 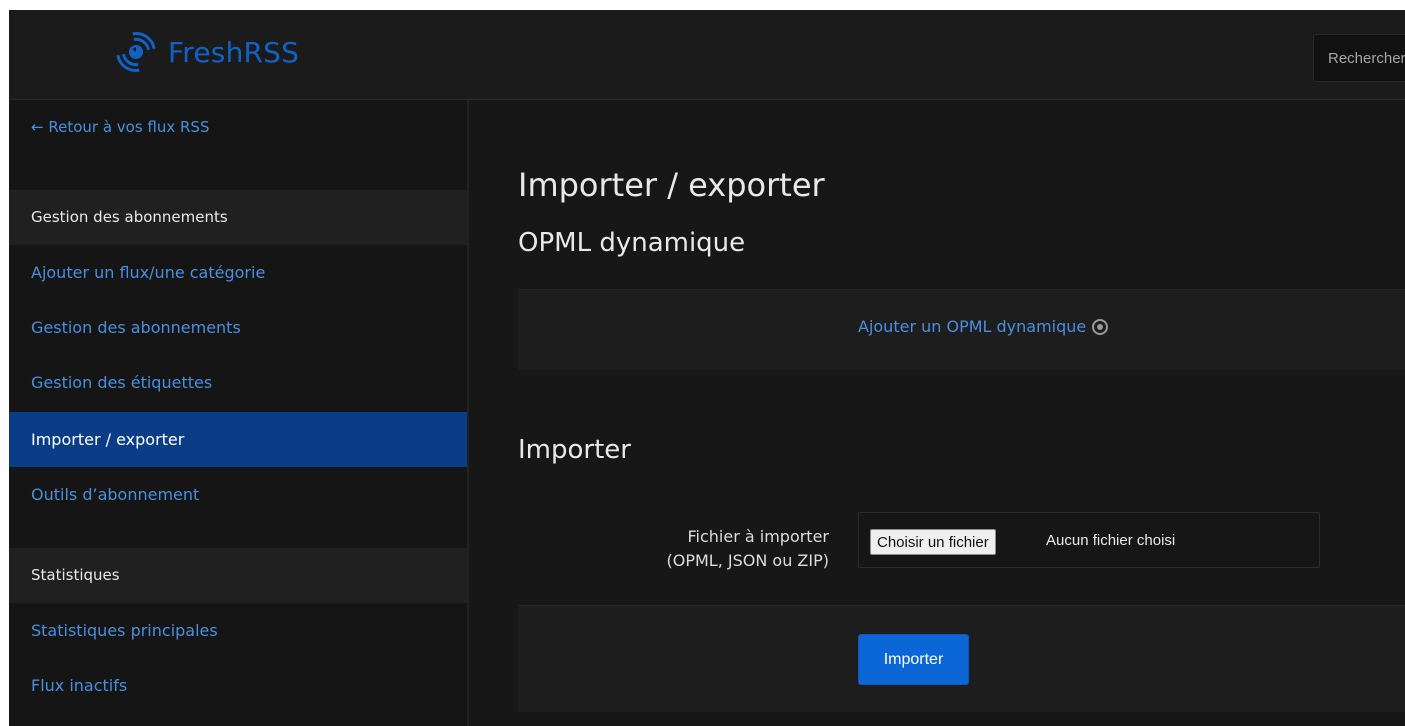 I want to click on sidebar-item-main-statistics: Statistiques principales, so click(x=238, y=630).